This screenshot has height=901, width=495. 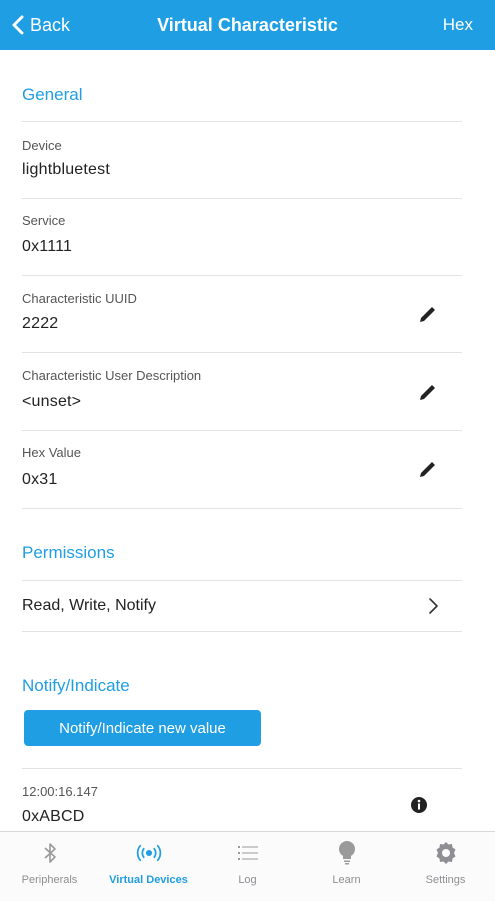 I want to click on service-label: Service, so click(x=44, y=220).